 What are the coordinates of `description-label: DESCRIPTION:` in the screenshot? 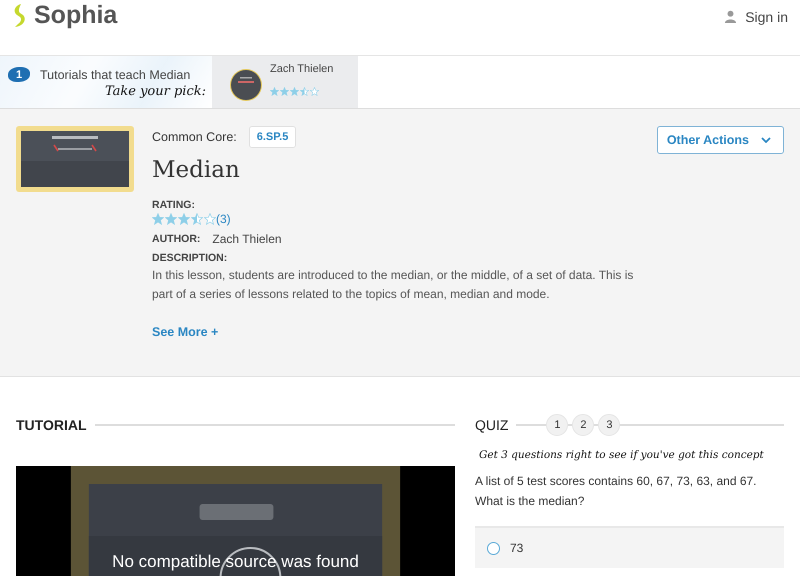 It's located at (190, 258).